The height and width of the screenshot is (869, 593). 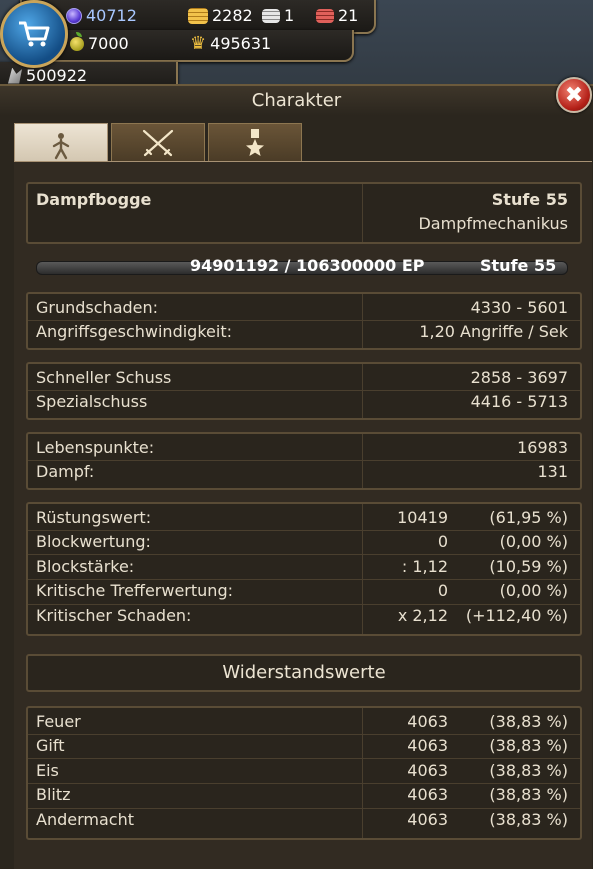 I want to click on close-button: ✖, so click(x=574, y=95).